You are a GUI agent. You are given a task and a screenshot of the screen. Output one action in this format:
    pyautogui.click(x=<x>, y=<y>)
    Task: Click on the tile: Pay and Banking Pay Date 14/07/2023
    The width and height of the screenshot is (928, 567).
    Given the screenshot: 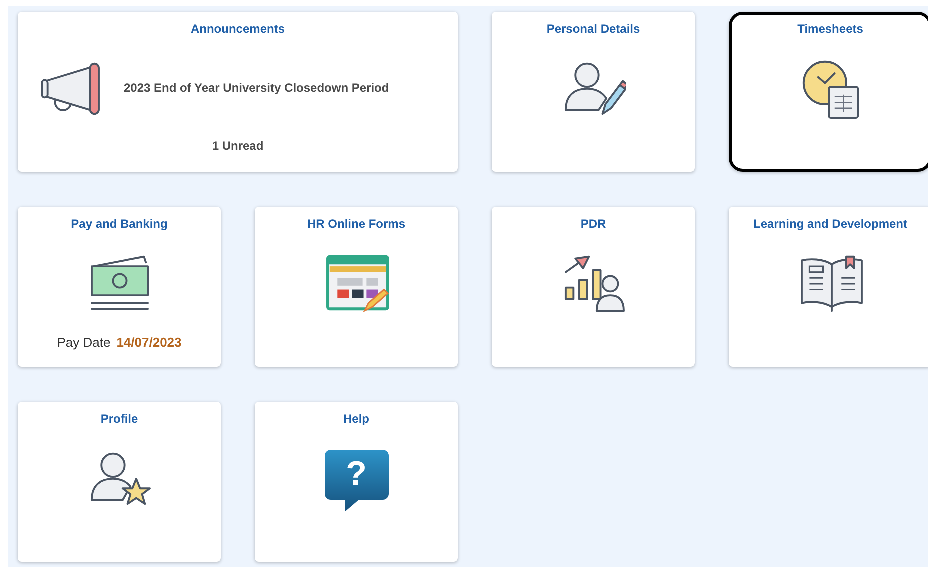 What is the action you would take?
    pyautogui.click(x=119, y=287)
    